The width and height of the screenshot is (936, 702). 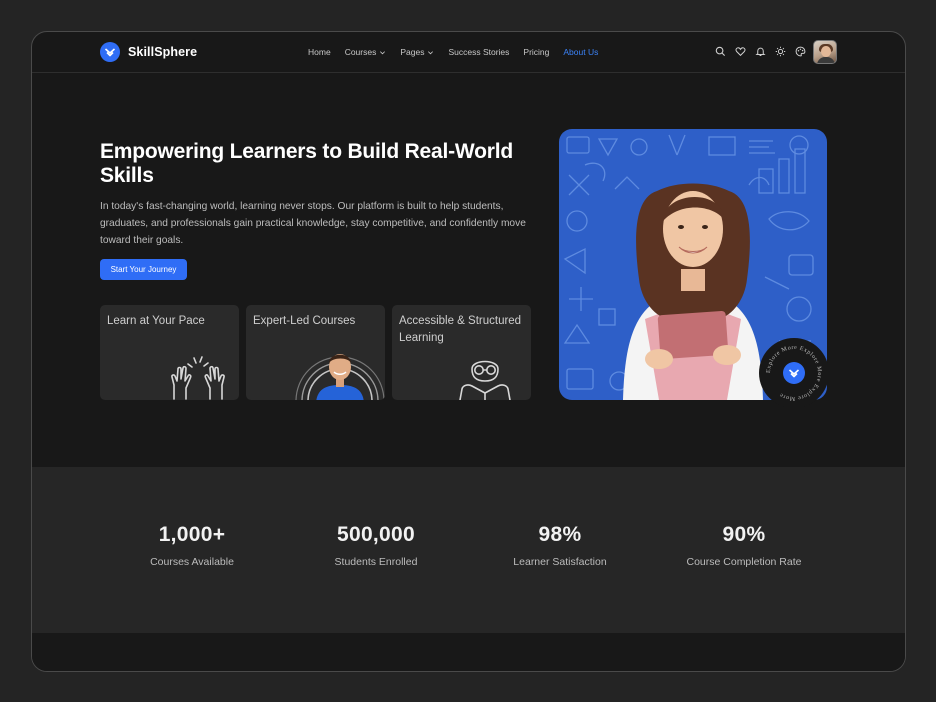 I want to click on nav-item-about-us: About Us, so click(x=580, y=52).